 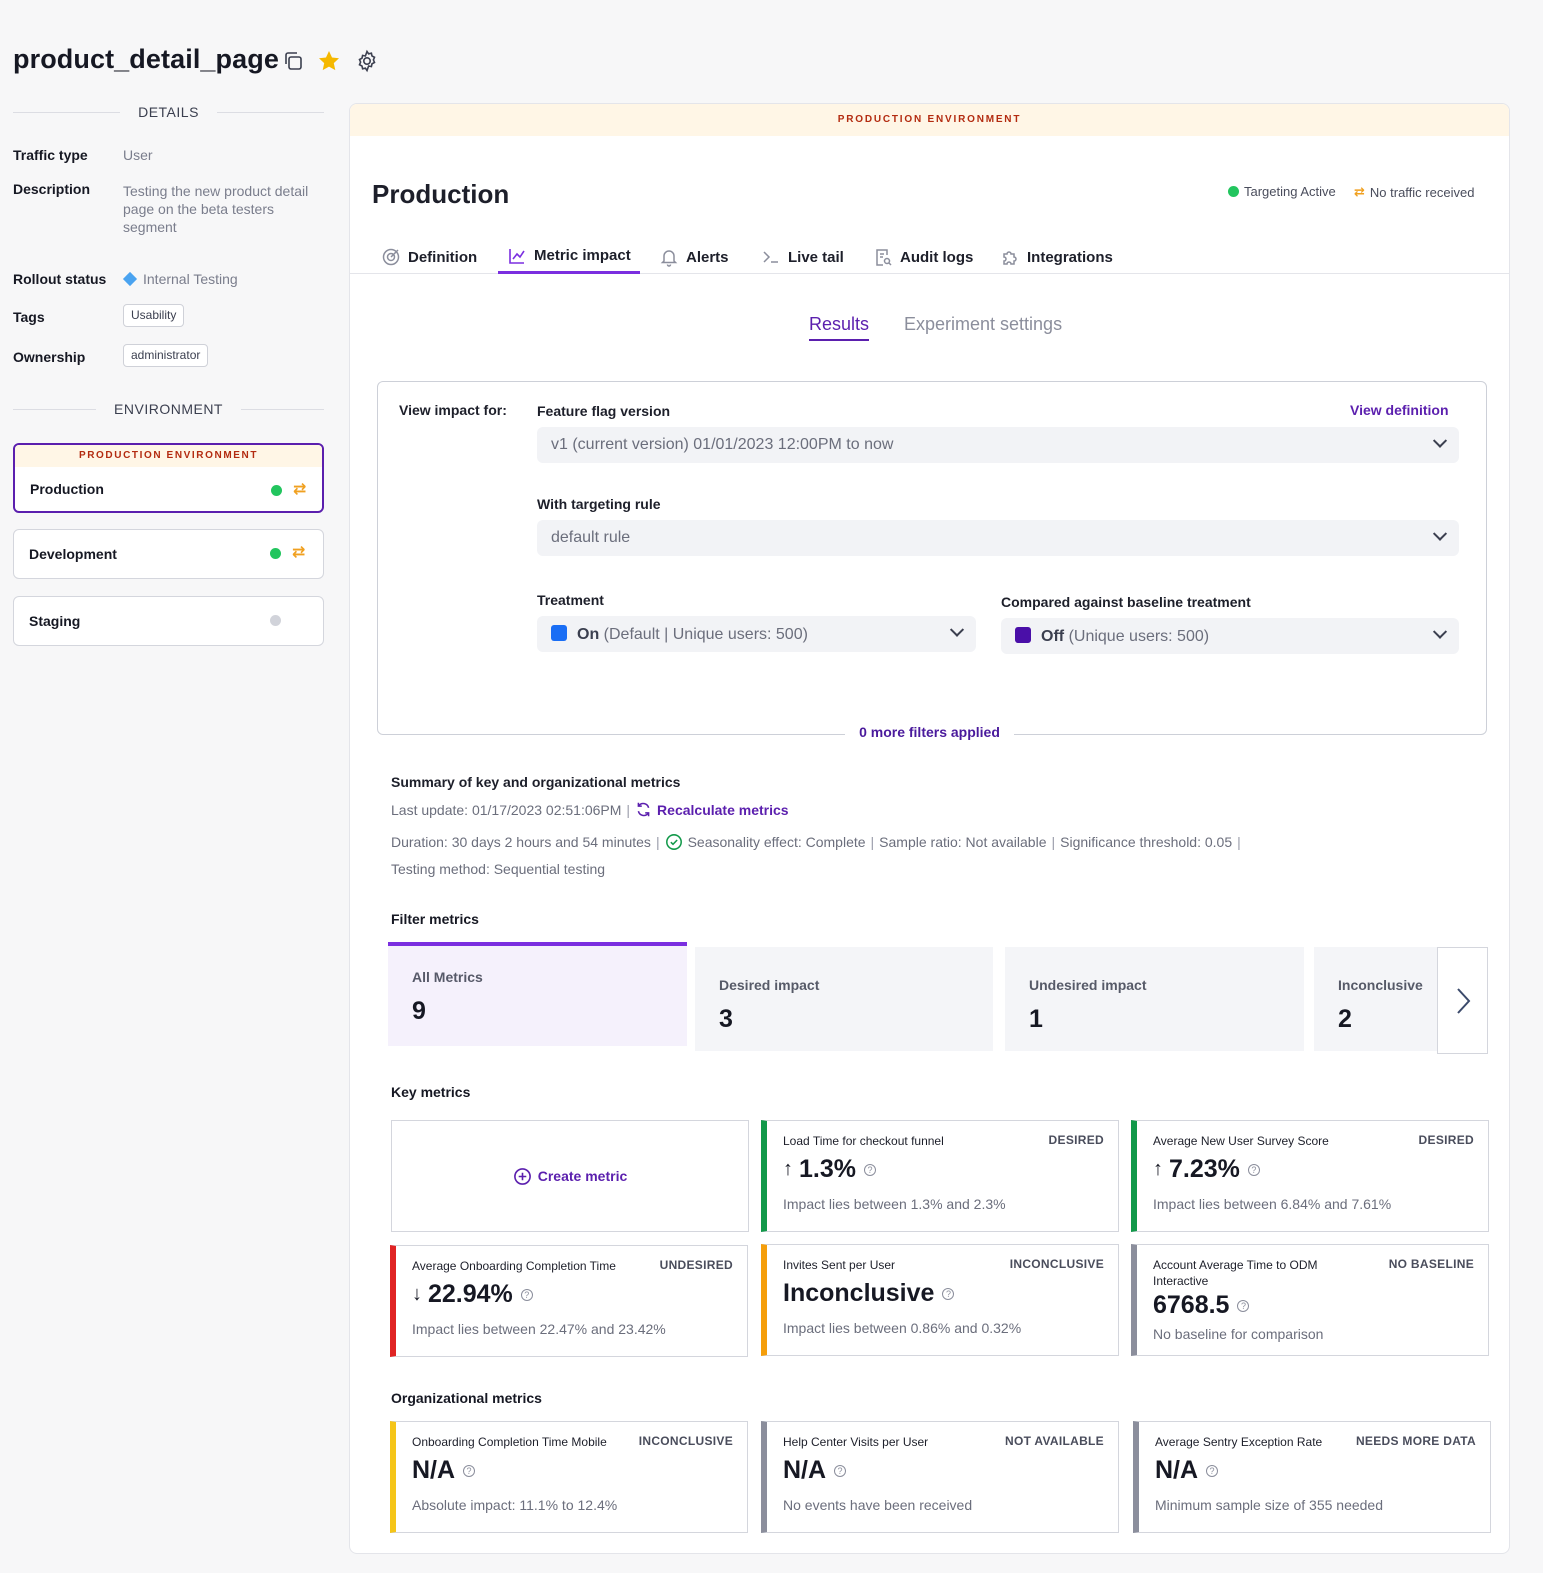 I want to click on metric-status: NEEDS MORE DATA, so click(x=1415, y=1441).